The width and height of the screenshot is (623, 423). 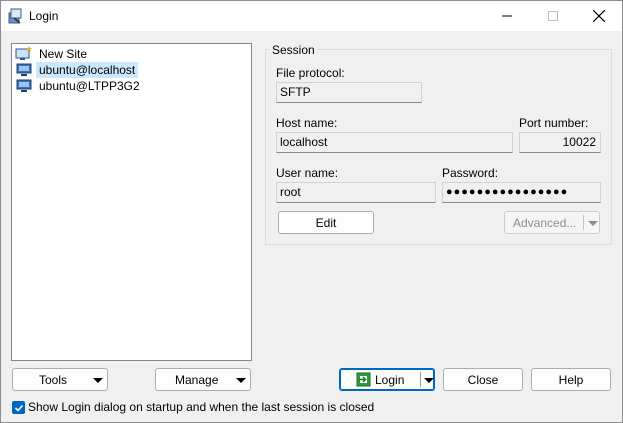 I want to click on manage-button: Manage, so click(x=203, y=379).